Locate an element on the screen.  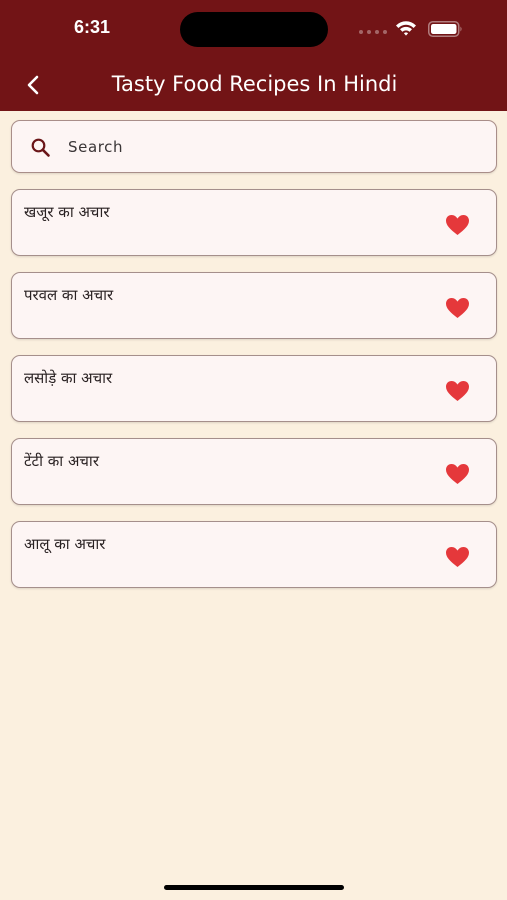
recipe-card-1: खजूर का अचार is located at coordinates (254, 222).